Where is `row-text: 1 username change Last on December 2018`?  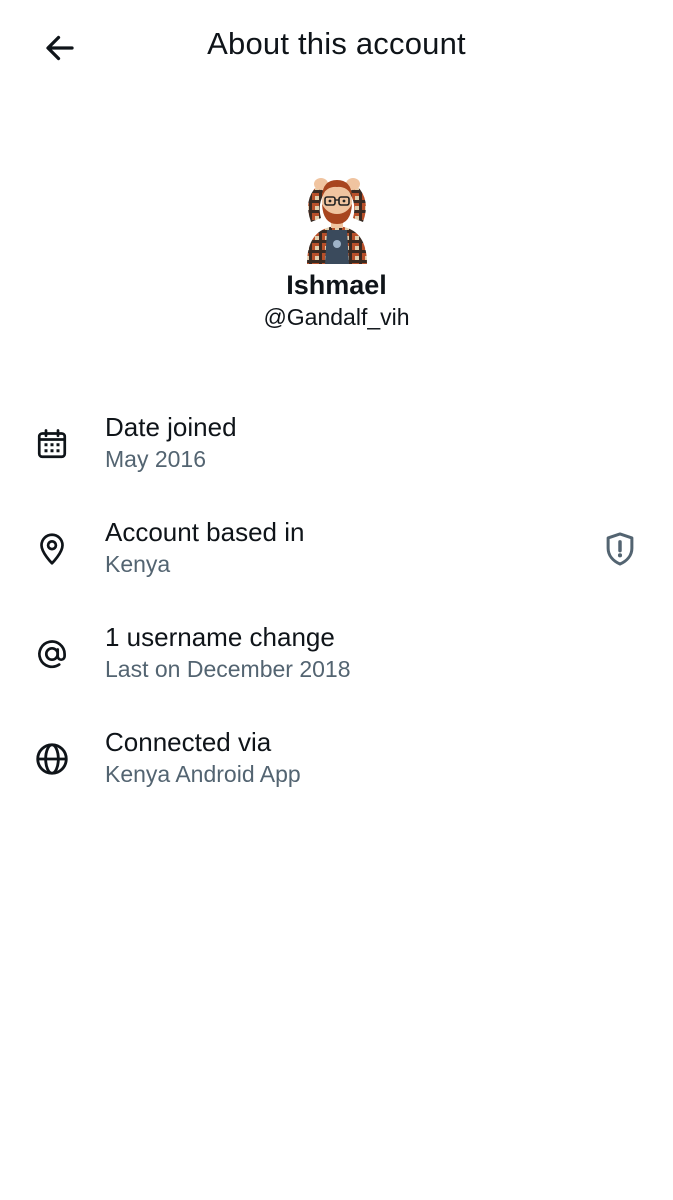 row-text: 1 username change Last on December 2018 is located at coordinates (228, 652).